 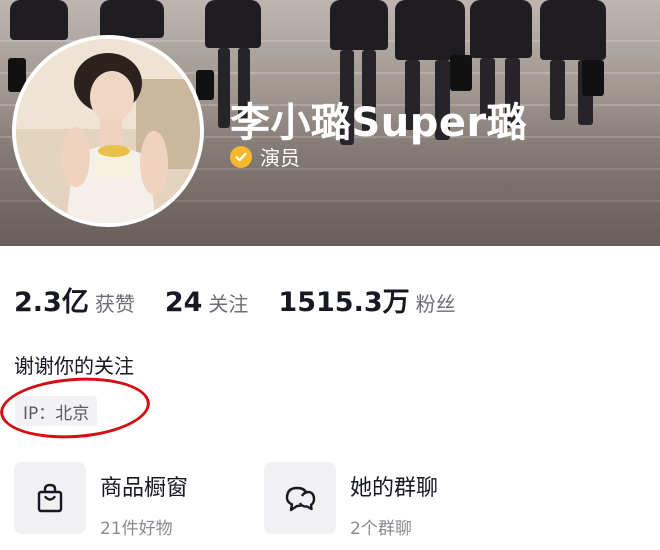 What do you see at coordinates (51, 302) in the screenshot?
I see `stat-likes-value: 2.3亿` at bounding box center [51, 302].